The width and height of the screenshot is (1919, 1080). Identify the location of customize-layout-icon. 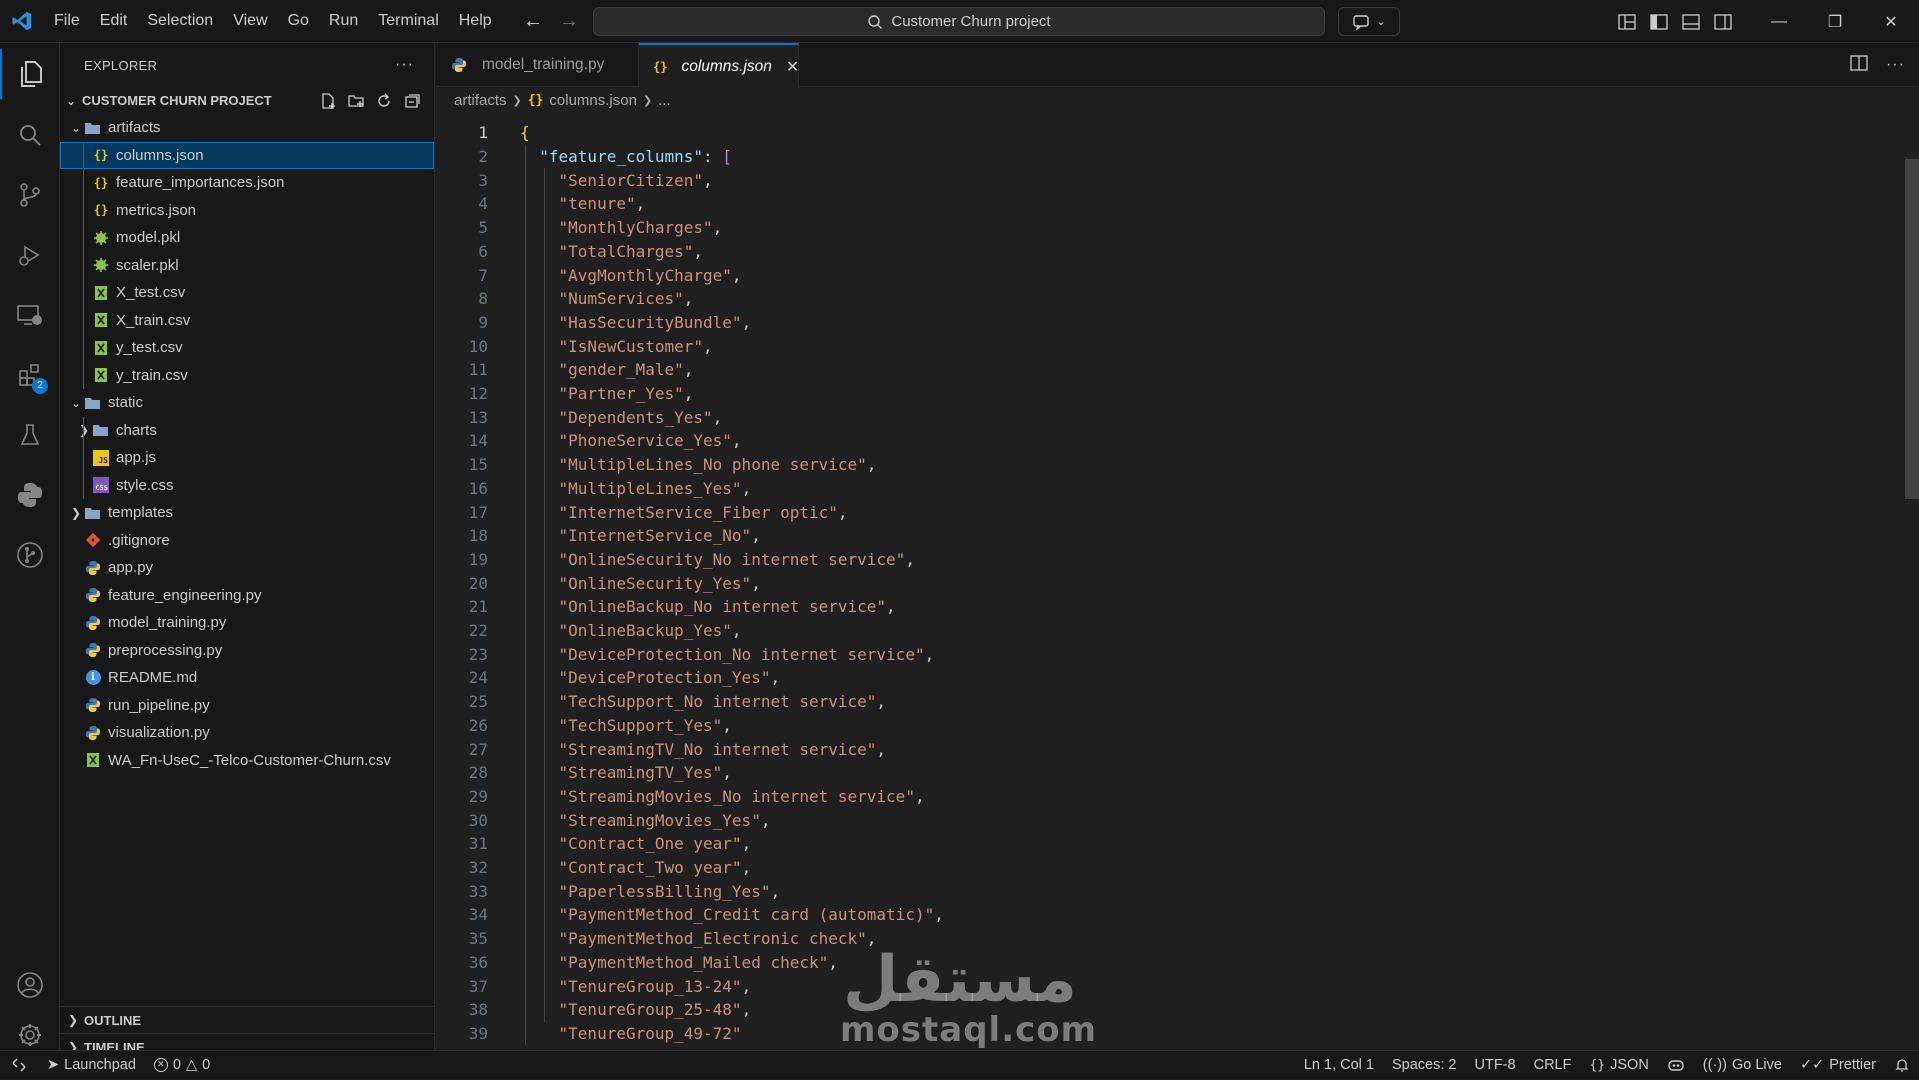
(1627, 22).